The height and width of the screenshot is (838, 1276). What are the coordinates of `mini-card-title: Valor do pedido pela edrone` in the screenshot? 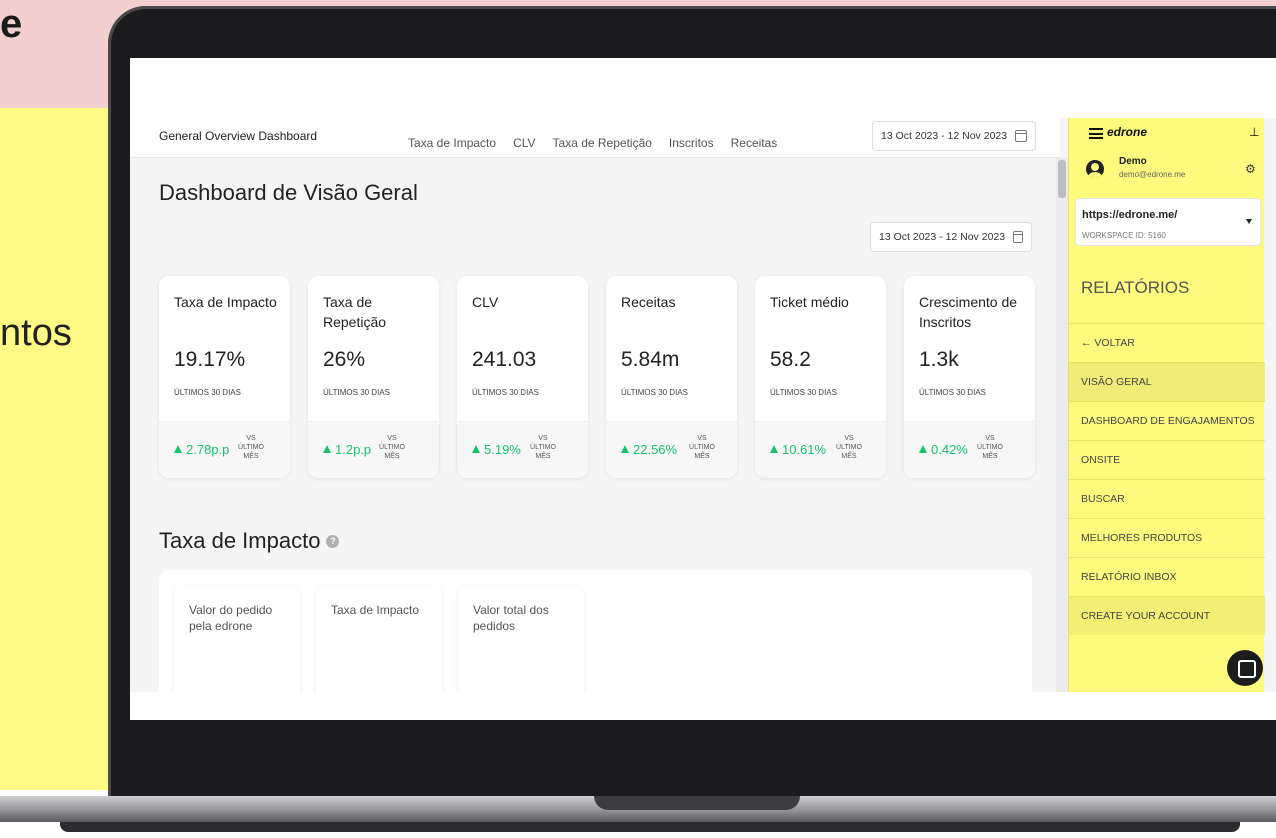 It's located at (231, 618).